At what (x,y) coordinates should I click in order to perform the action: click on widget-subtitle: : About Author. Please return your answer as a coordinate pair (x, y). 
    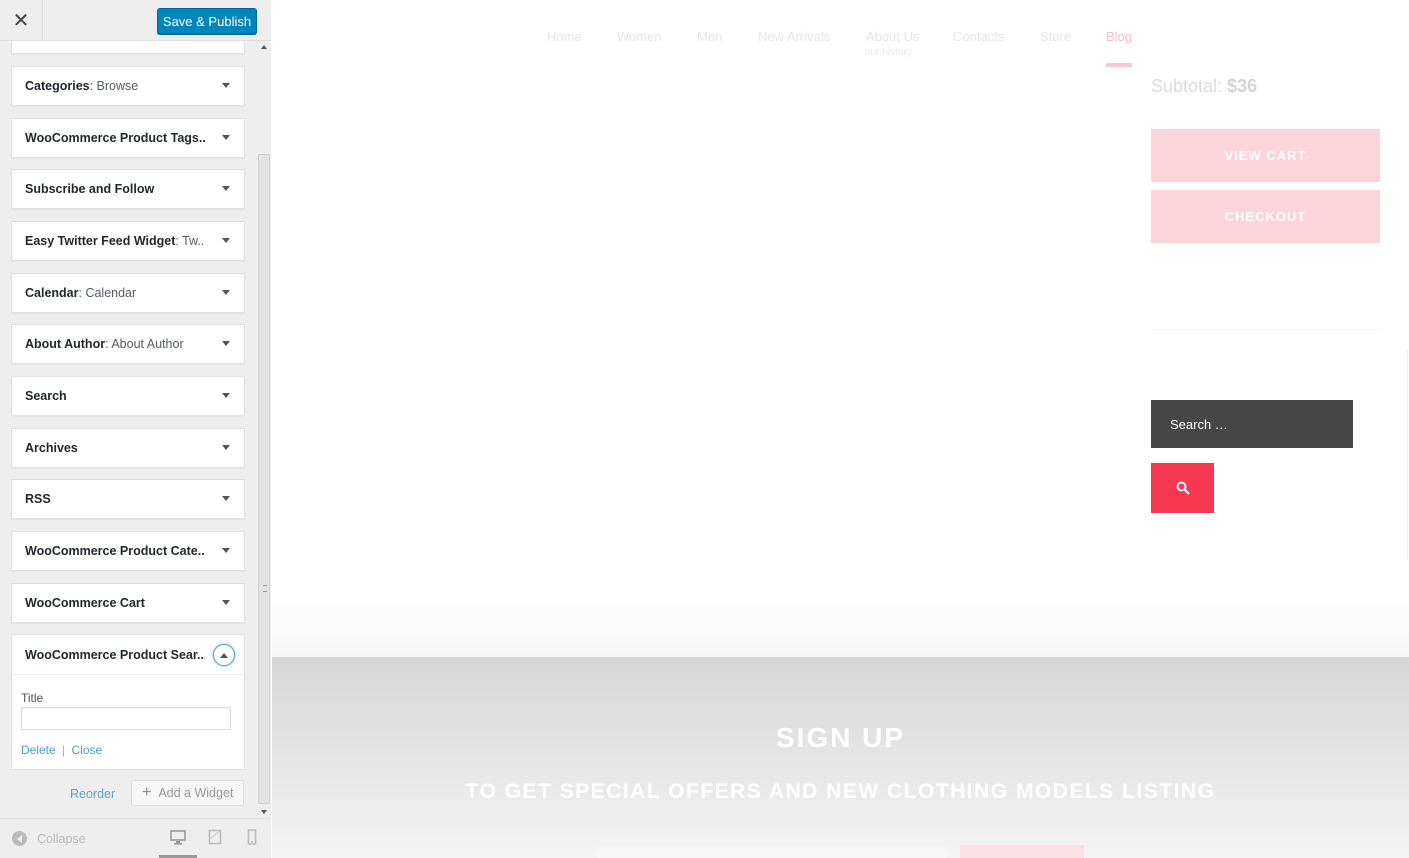
    Looking at the image, I should click on (144, 344).